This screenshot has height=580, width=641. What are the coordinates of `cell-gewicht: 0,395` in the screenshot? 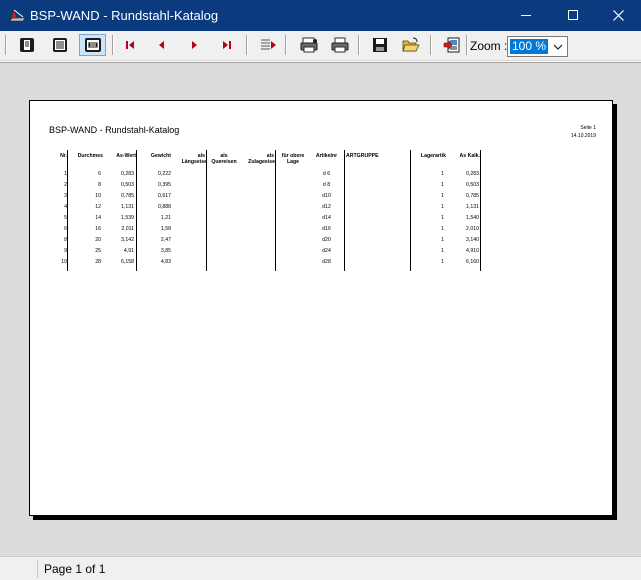 It's located at (164, 185).